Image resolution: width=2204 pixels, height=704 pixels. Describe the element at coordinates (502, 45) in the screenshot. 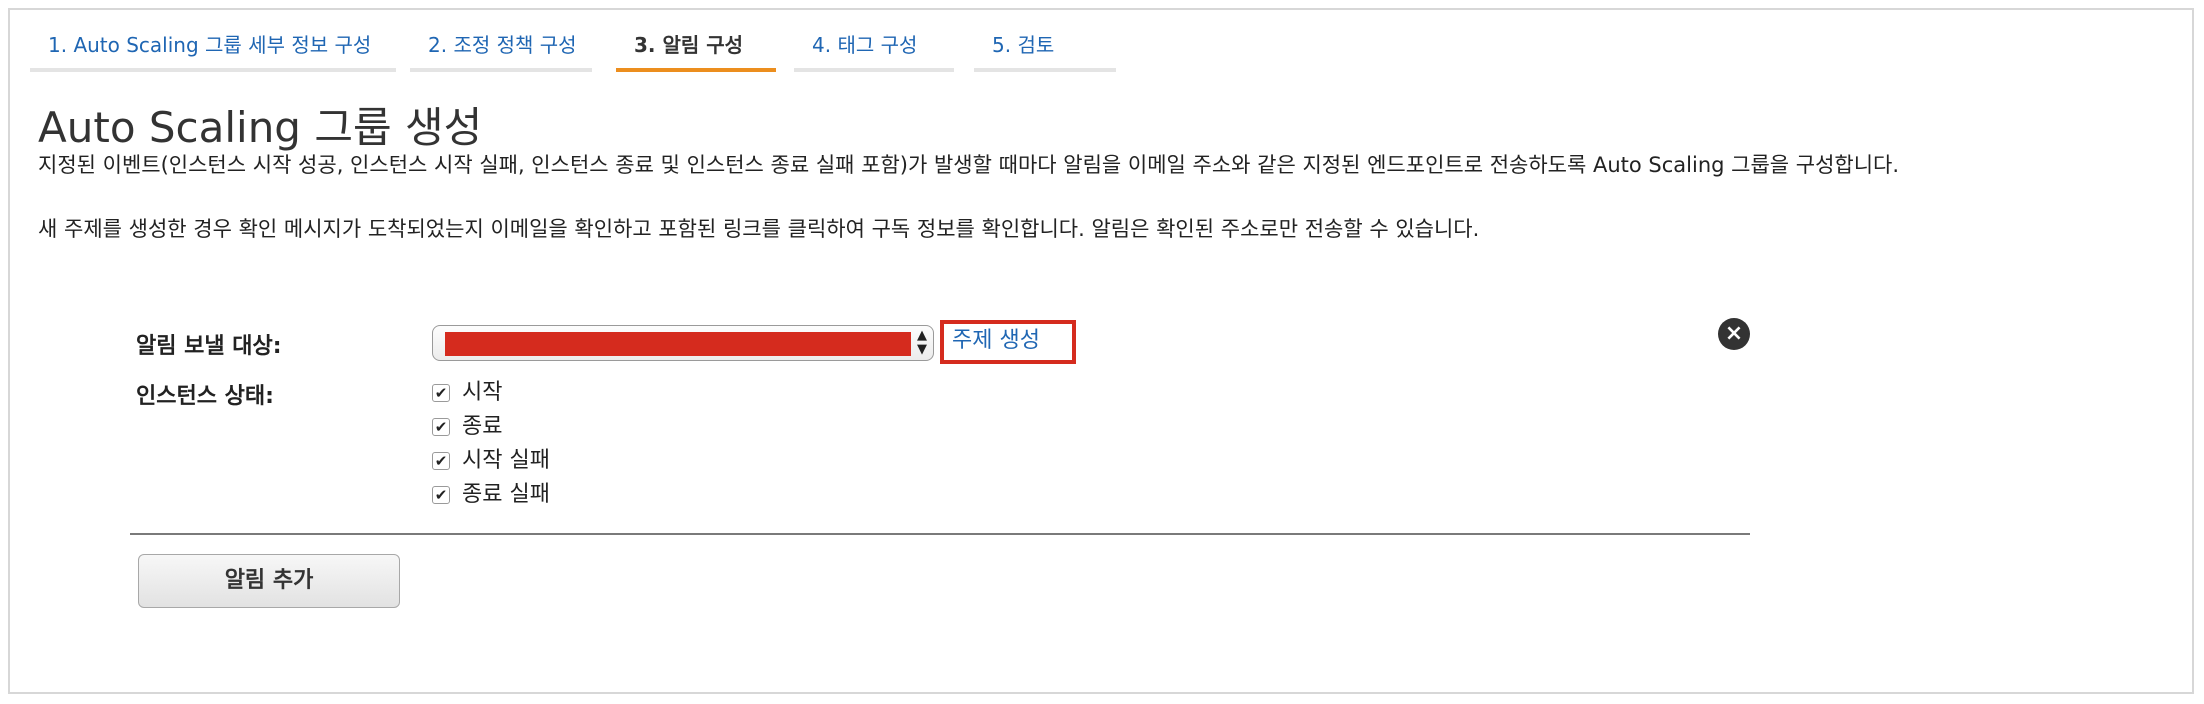

I see `step-2-label: 2. 조정 정책 구성` at that location.